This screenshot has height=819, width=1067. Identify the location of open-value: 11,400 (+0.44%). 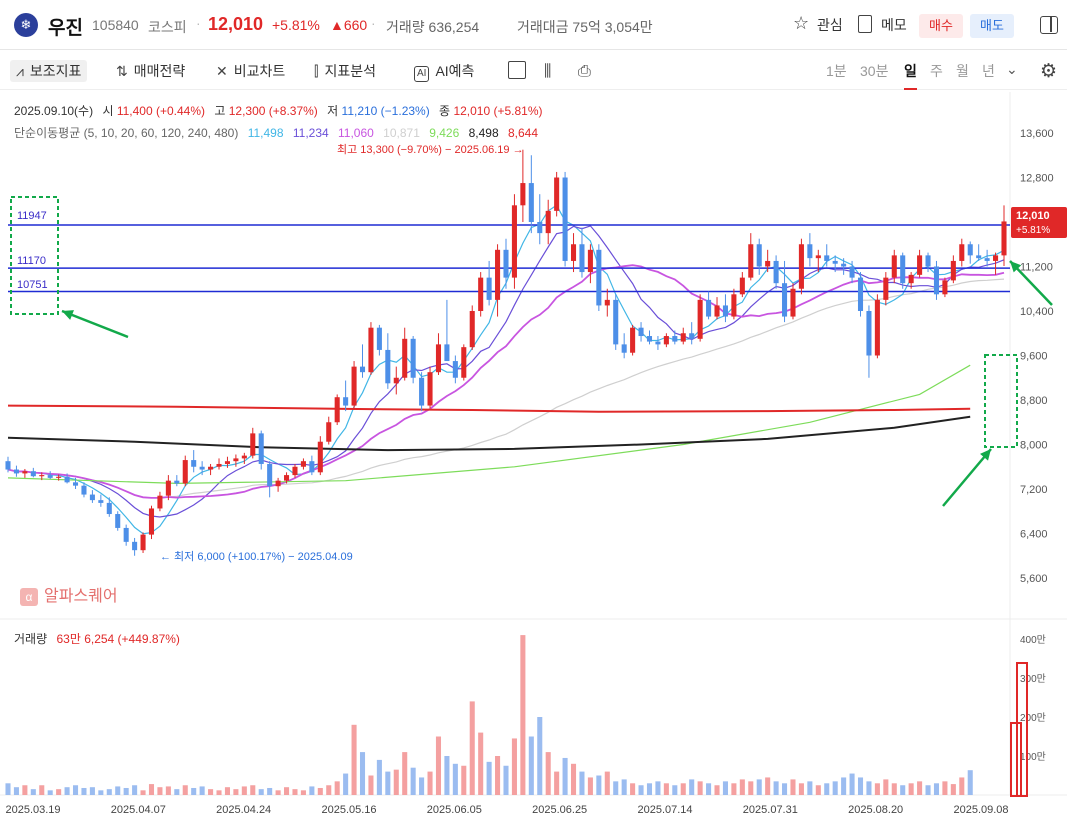
(160, 111).